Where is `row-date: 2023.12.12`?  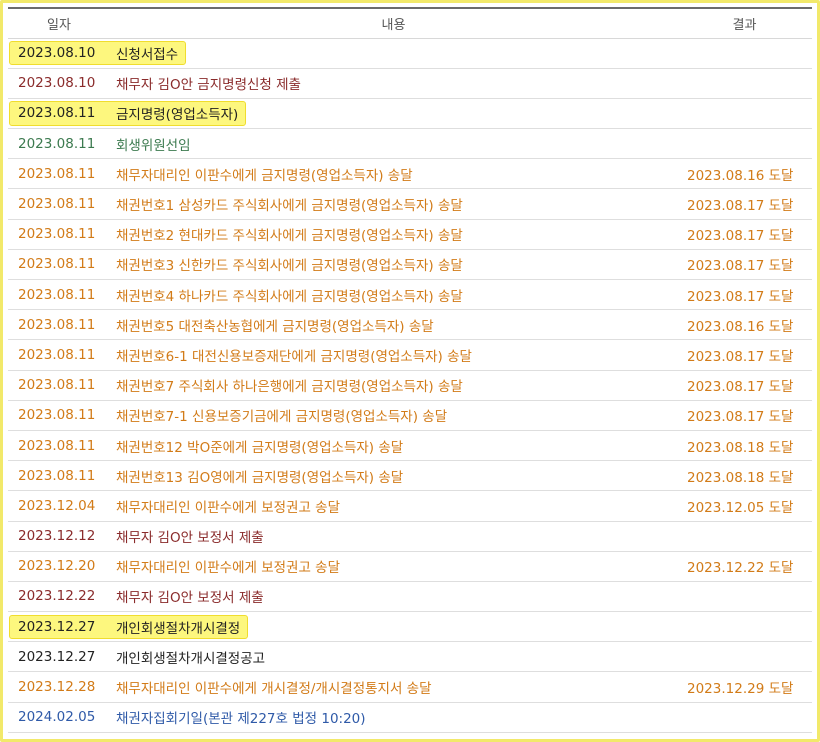 row-date: 2023.12.12 is located at coordinates (59, 536).